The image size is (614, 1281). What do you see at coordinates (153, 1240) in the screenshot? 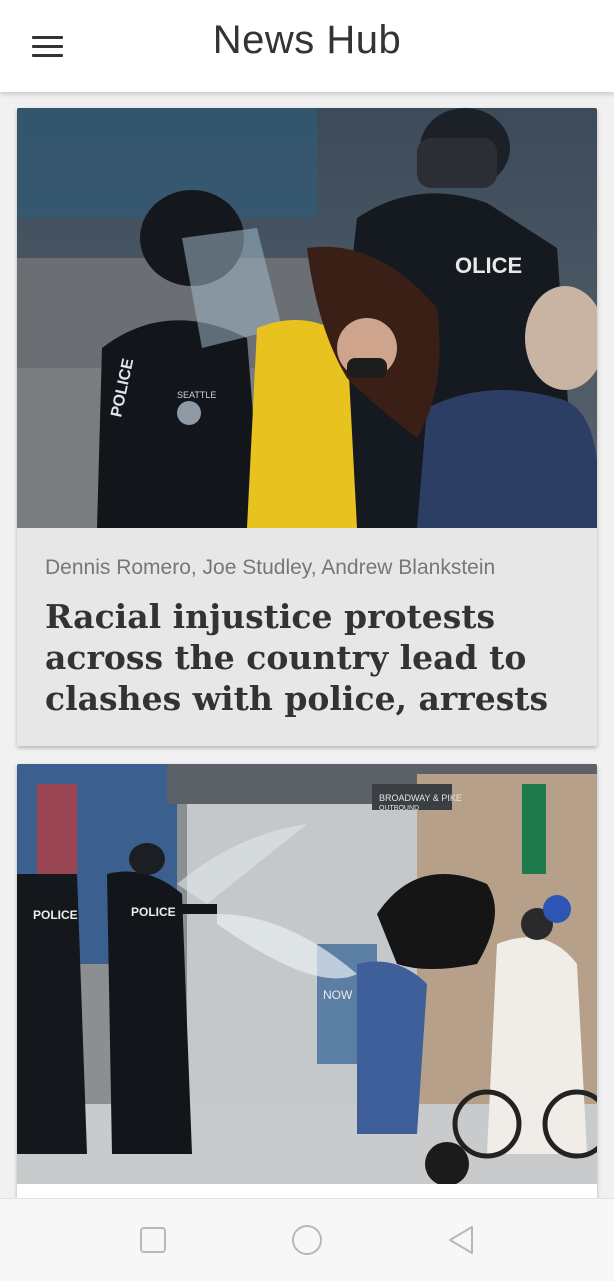
I see `square-icon` at bounding box center [153, 1240].